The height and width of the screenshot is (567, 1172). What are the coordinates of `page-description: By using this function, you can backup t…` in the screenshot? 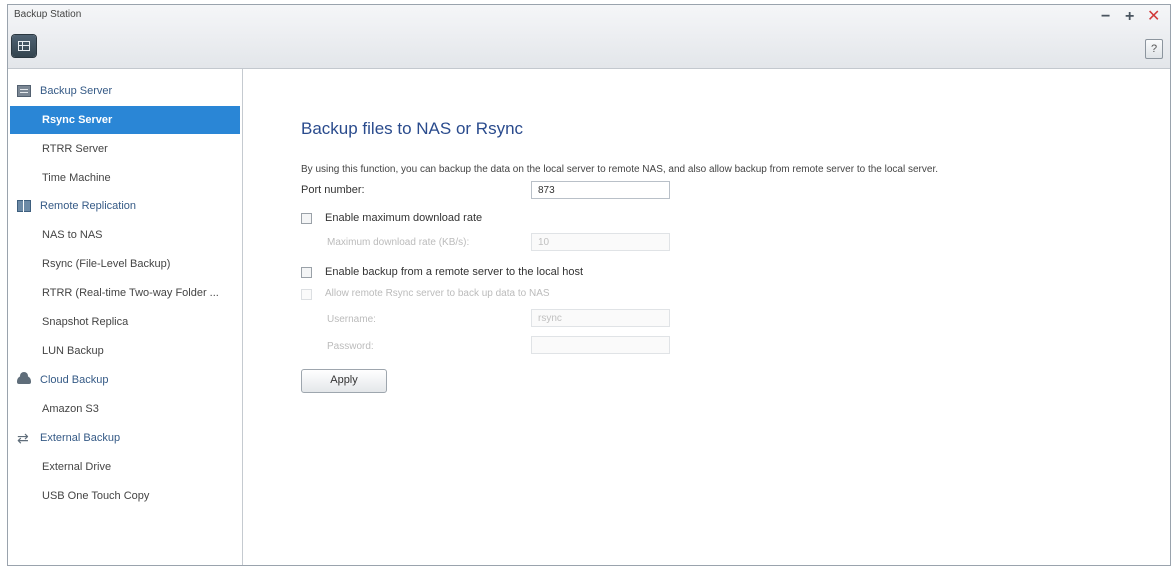 It's located at (619, 169).